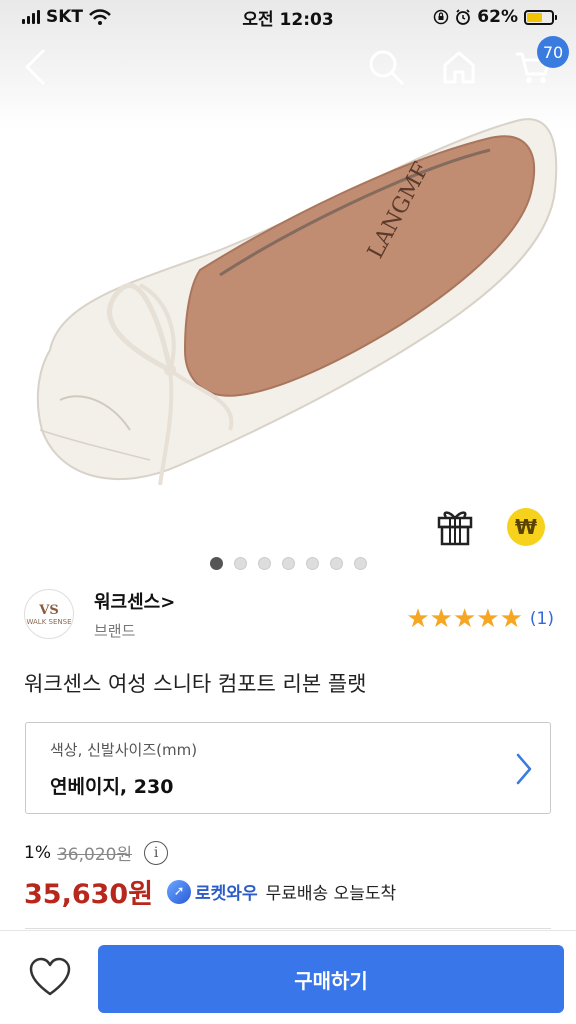 The image size is (576, 1024). I want to click on back-button, so click(35, 67).